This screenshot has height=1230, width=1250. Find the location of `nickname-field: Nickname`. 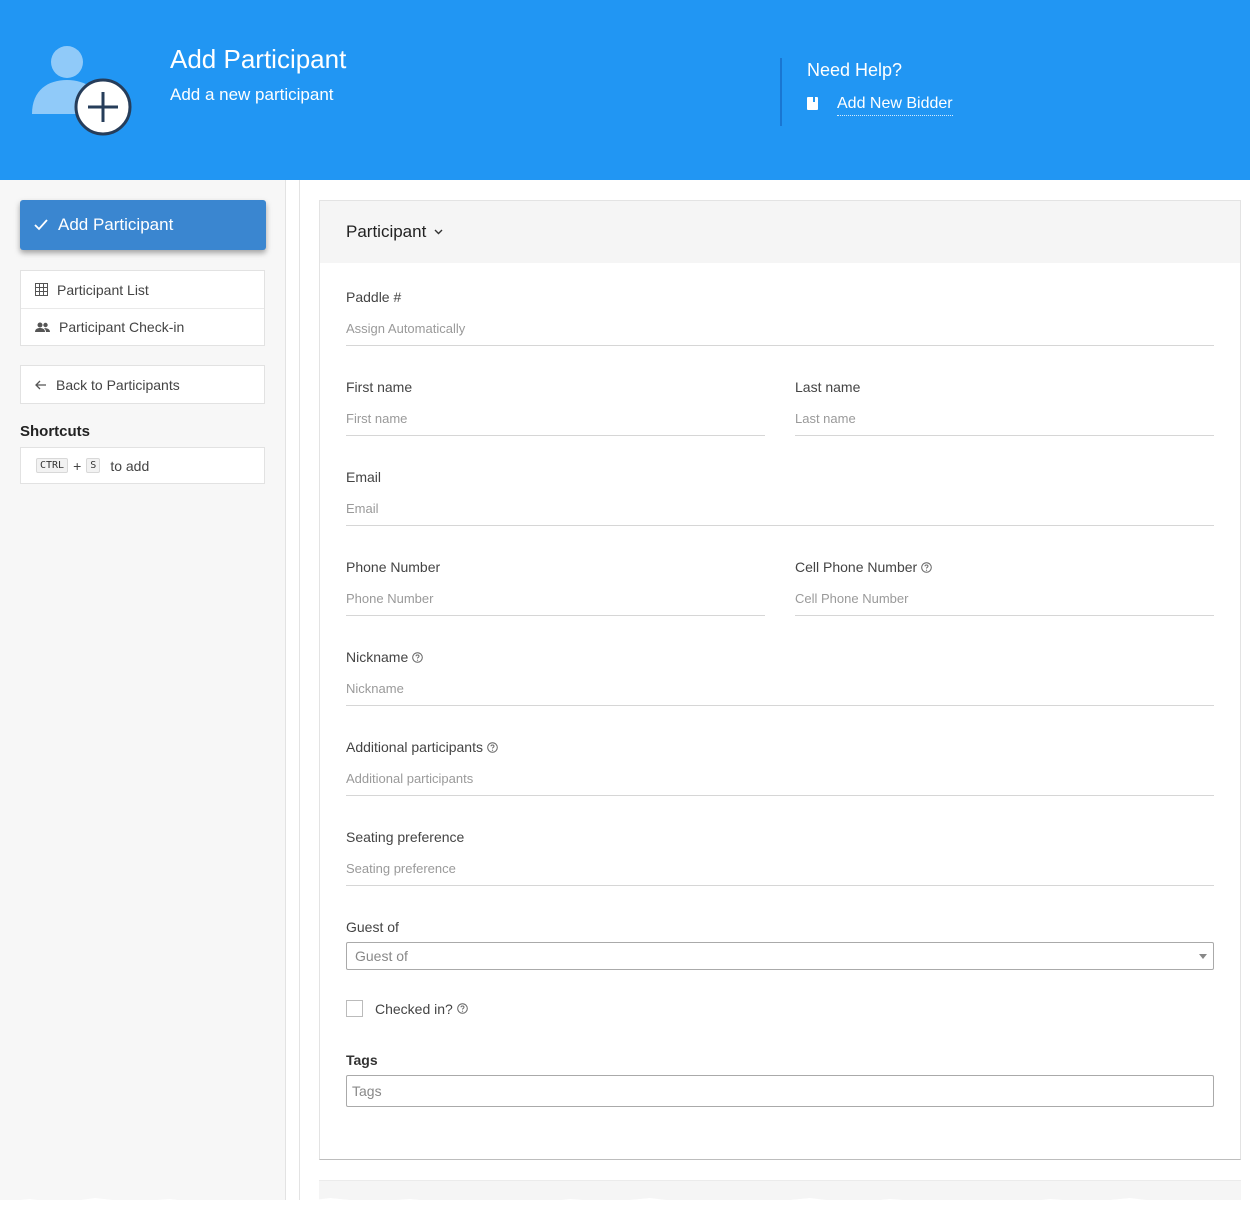

nickname-field: Nickname is located at coordinates (780, 677).